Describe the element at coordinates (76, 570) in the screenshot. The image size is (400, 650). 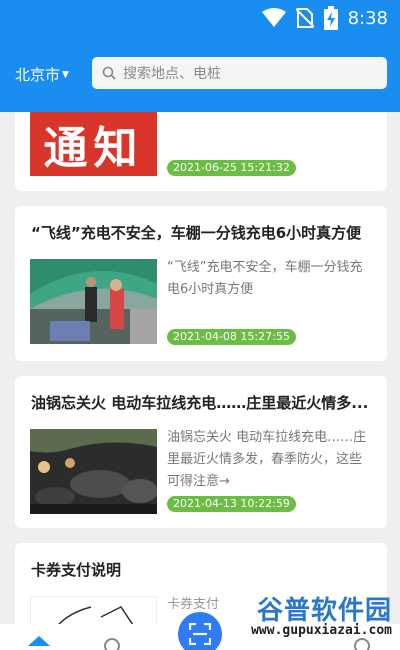
I see `article-title: 卡券支付说明` at that location.